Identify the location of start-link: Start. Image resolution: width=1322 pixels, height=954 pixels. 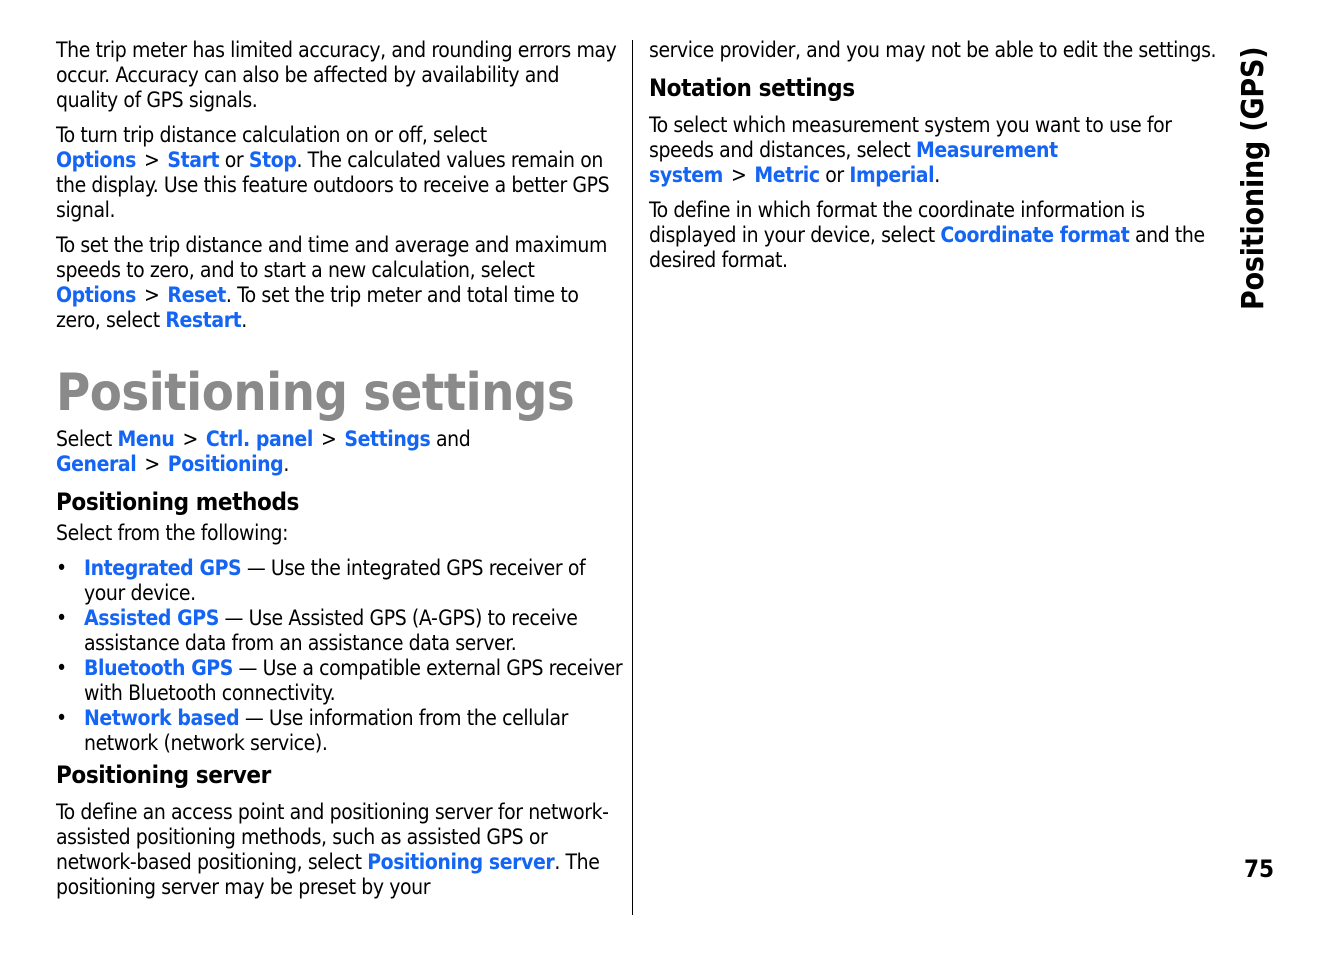
(193, 160).